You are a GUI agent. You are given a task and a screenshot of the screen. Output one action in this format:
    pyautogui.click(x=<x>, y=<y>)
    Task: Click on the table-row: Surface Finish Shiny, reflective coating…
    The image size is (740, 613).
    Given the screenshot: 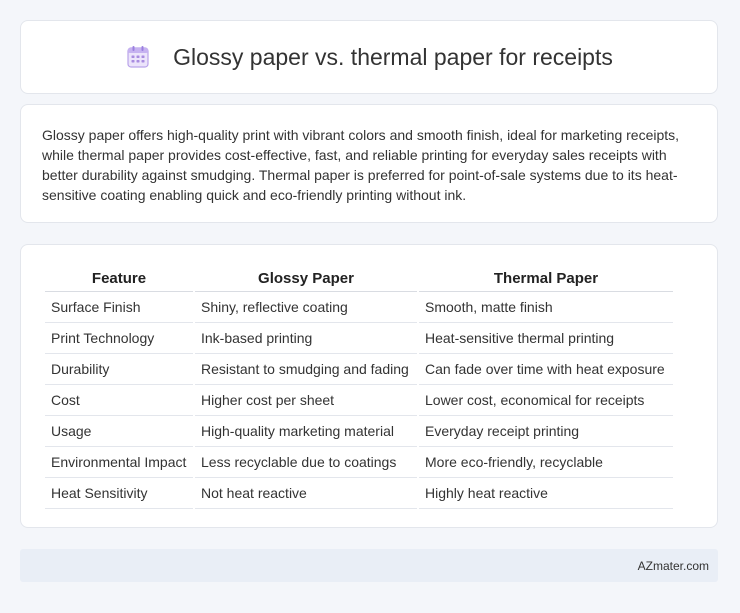 What is the action you would take?
    pyautogui.click(x=359, y=307)
    